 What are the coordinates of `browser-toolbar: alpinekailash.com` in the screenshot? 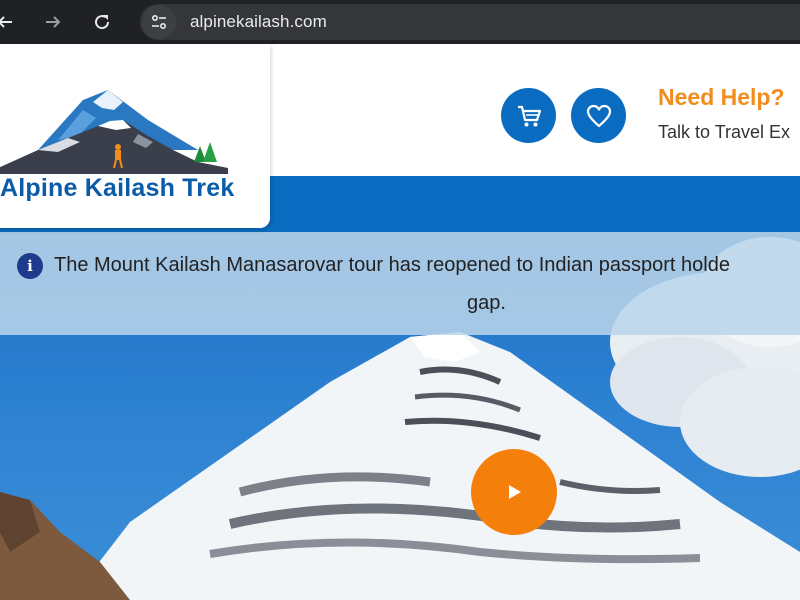 It's located at (400, 22).